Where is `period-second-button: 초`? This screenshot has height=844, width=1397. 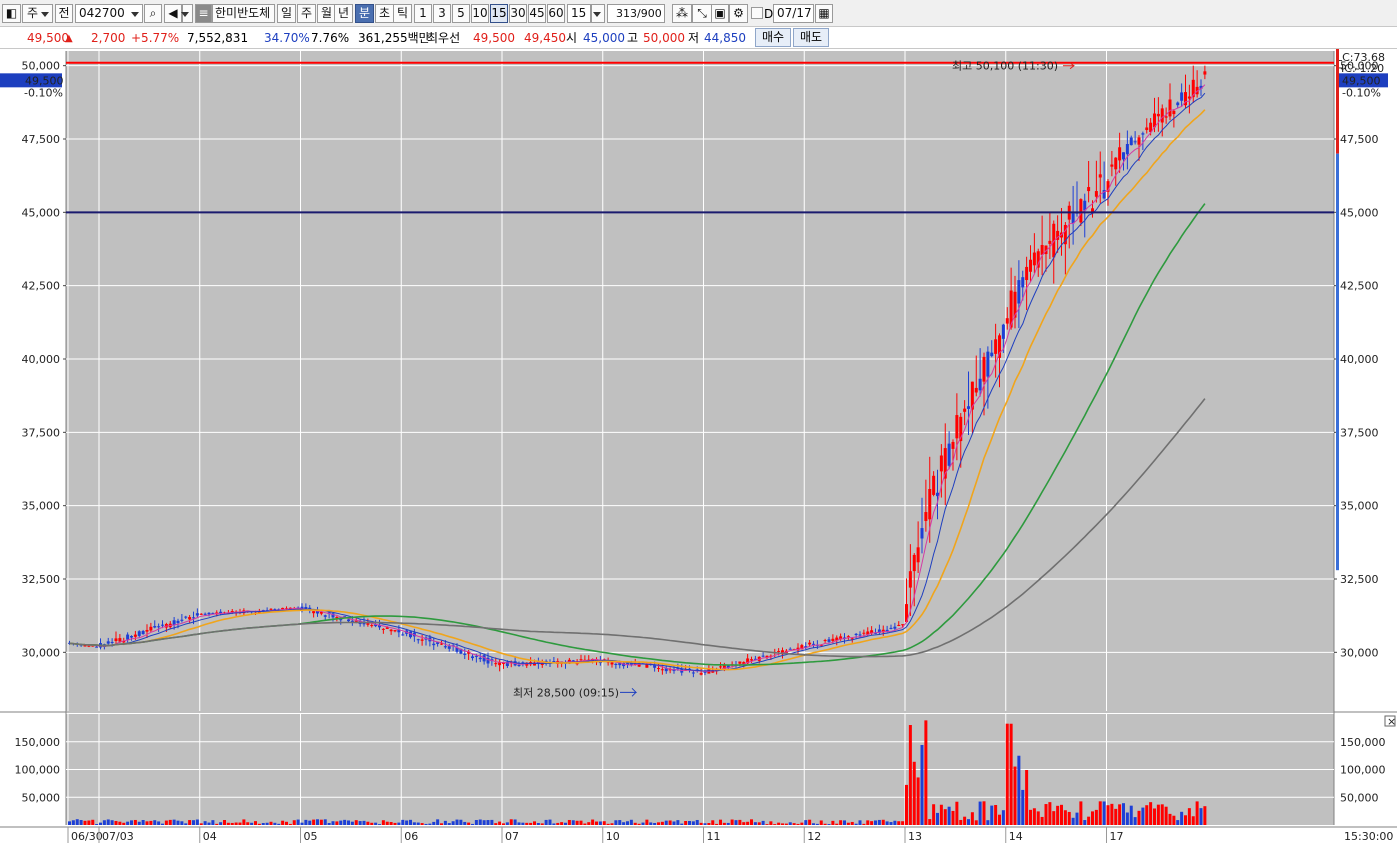
period-second-button: 초 is located at coordinates (384, 13).